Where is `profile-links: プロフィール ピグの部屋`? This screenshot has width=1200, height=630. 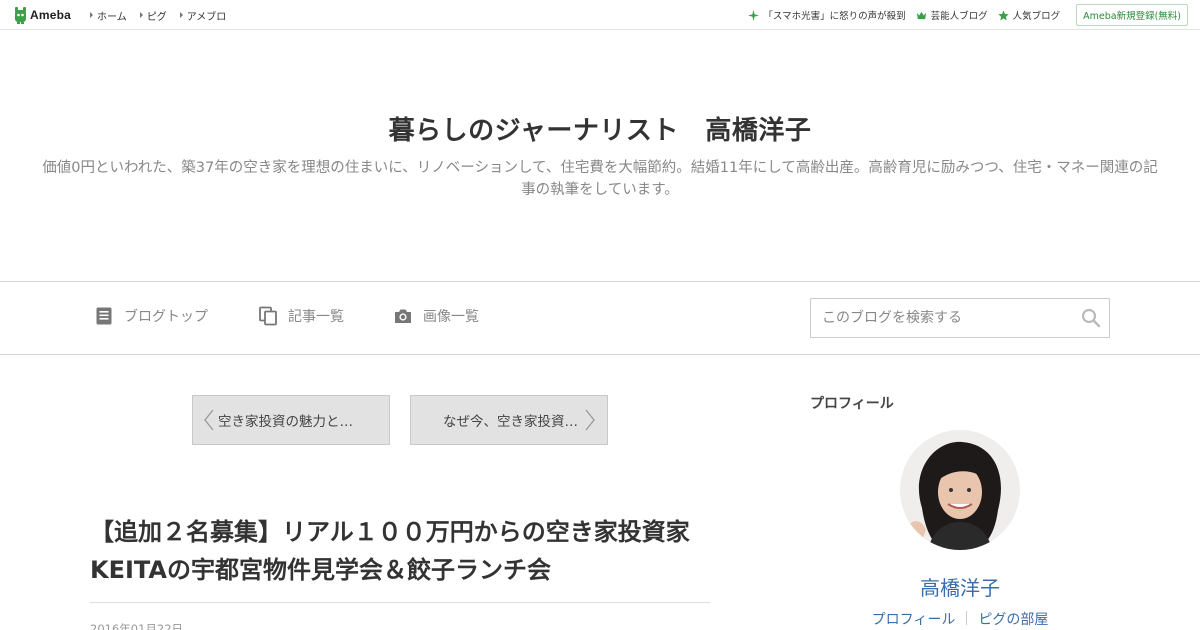 profile-links: プロフィール ピグの部屋 is located at coordinates (960, 619).